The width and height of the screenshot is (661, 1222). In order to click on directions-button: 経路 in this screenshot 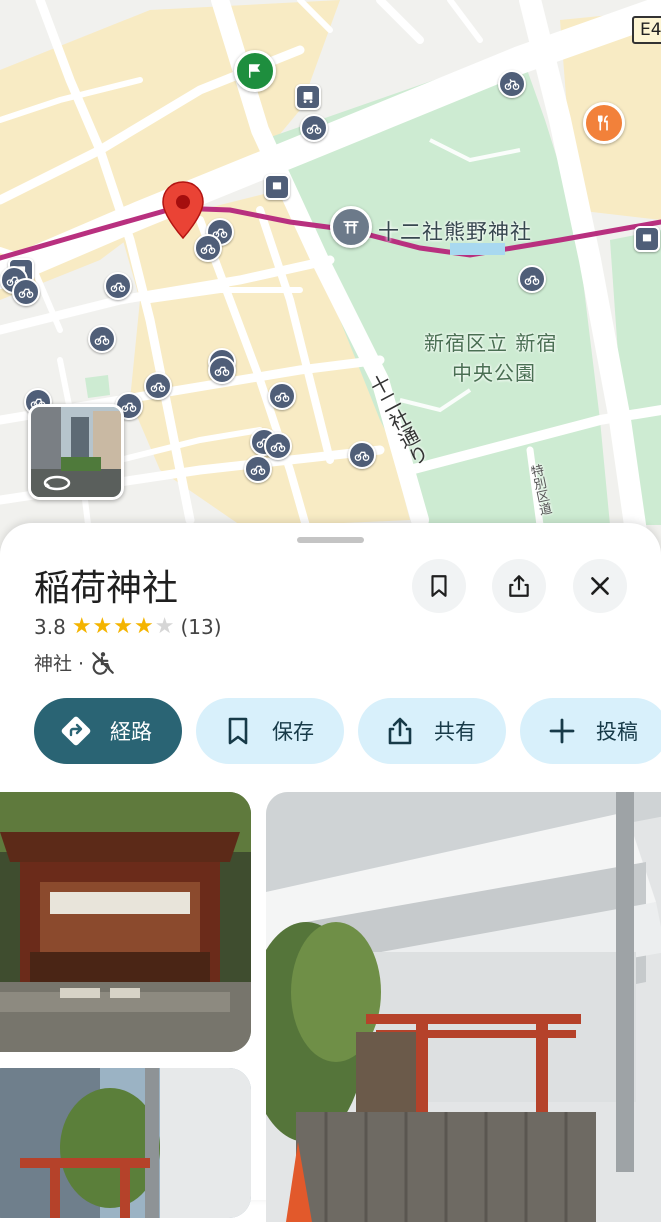, I will do `click(108, 731)`.